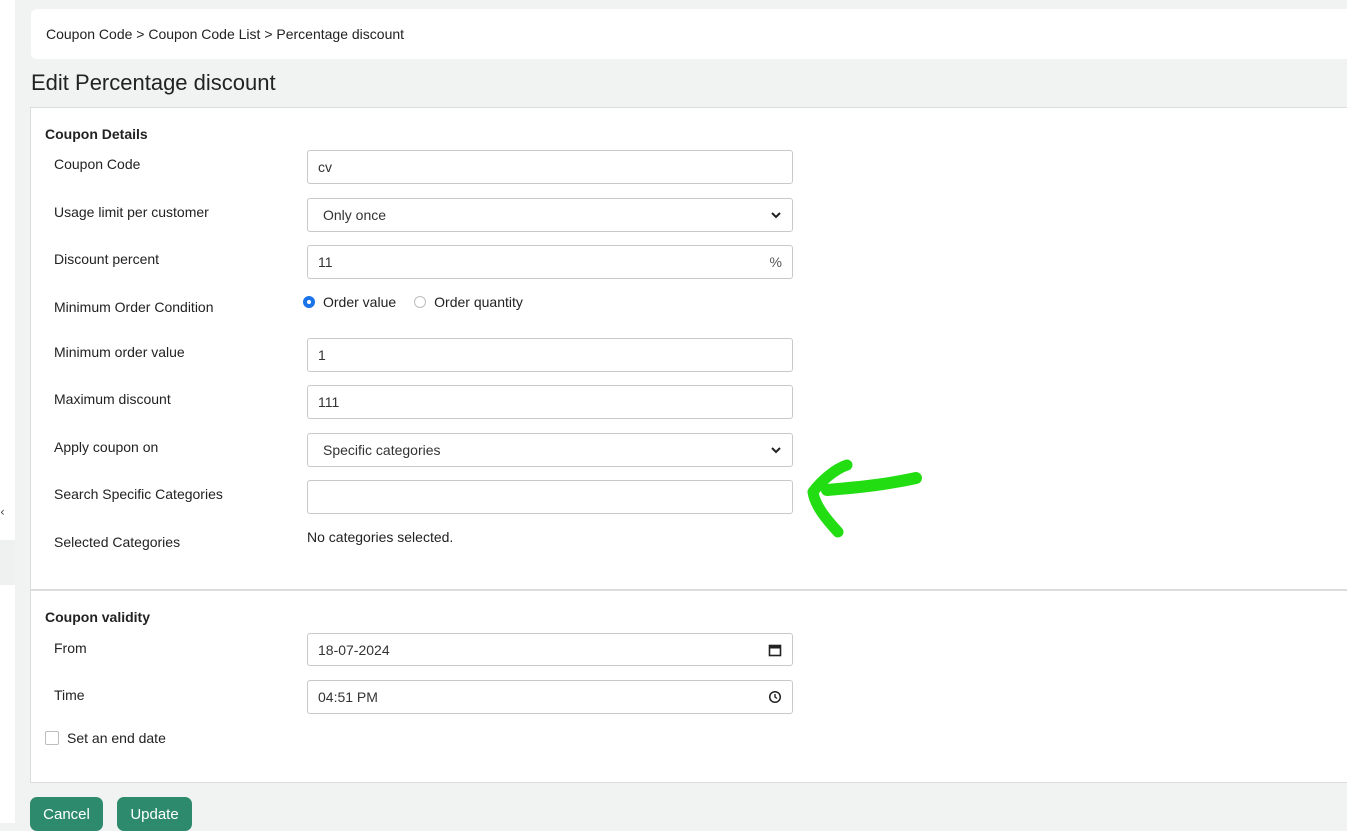 This screenshot has width=1347, height=831. Describe the element at coordinates (154, 814) in the screenshot. I see `update-button: Update` at that location.